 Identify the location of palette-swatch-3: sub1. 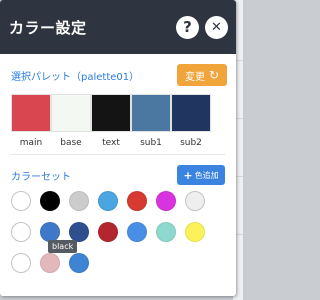
(151, 121).